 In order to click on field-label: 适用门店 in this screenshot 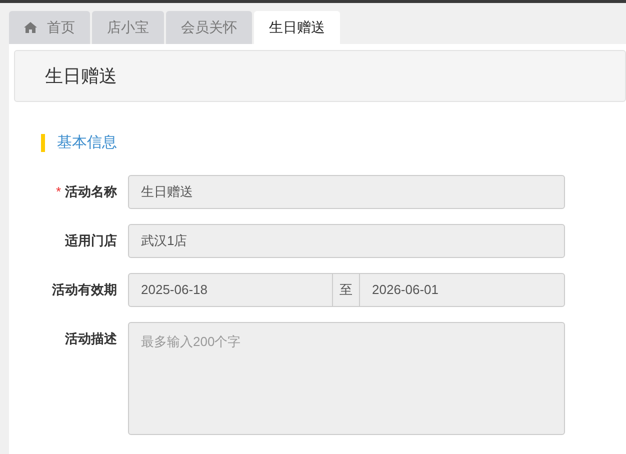, I will do `click(91, 241)`.